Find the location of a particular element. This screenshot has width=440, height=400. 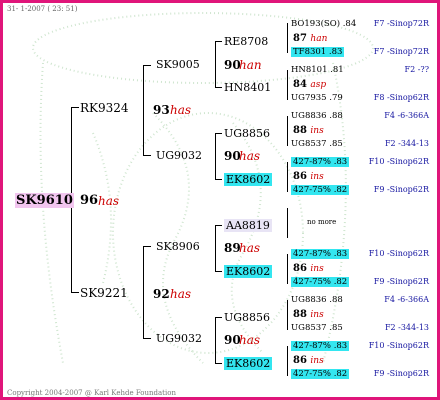

dam-ring: SK9221 is located at coordinates (104, 293).